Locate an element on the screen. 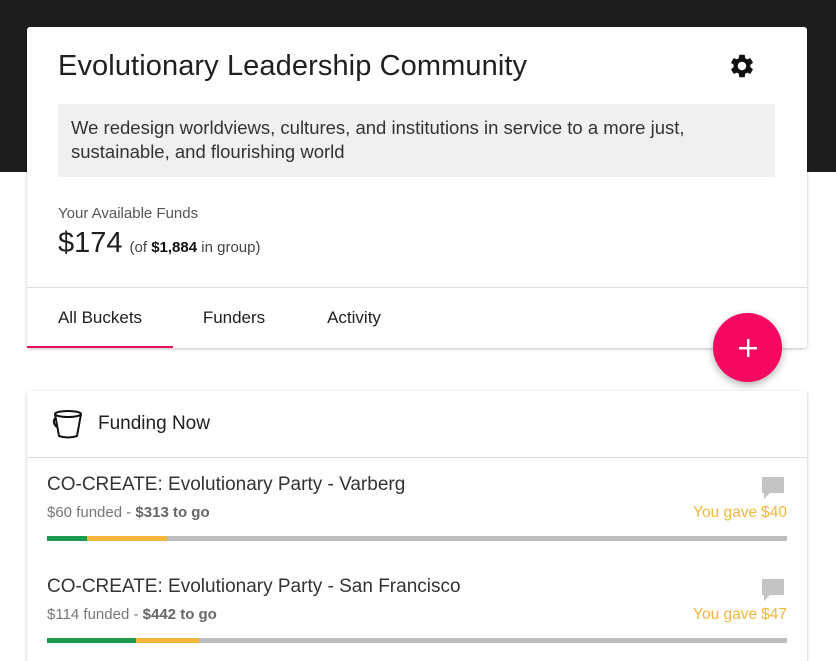 This screenshot has width=836, height=661. group-total-amount: $1,884 is located at coordinates (174, 247).